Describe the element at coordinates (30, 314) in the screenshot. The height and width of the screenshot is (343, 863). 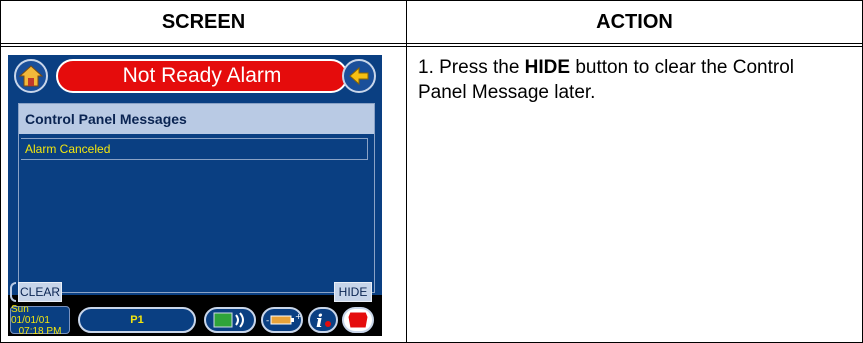
I see `date-text: Sun 01/01/01` at that location.